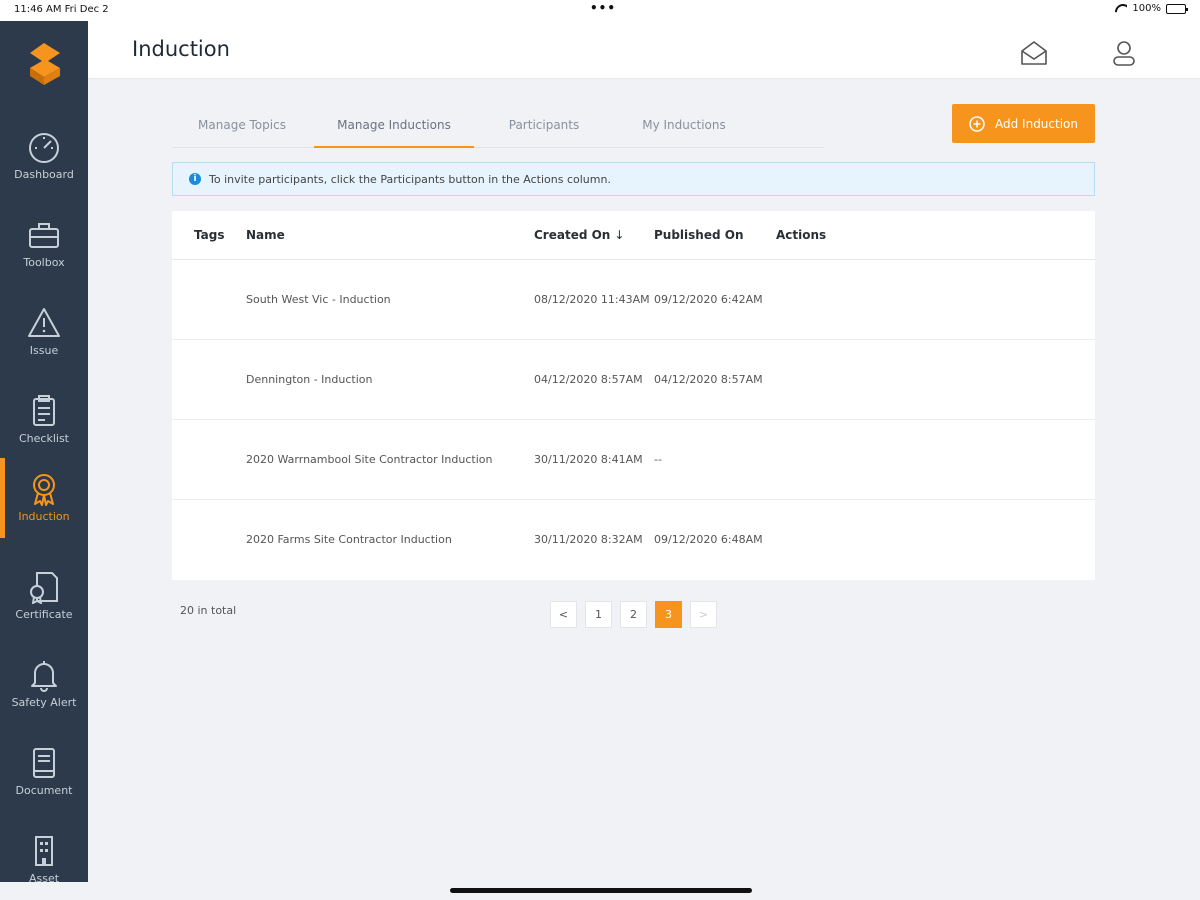 This screenshot has width=1200, height=900. What do you see at coordinates (1121, 8) in the screenshot?
I see `wifi-icon` at bounding box center [1121, 8].